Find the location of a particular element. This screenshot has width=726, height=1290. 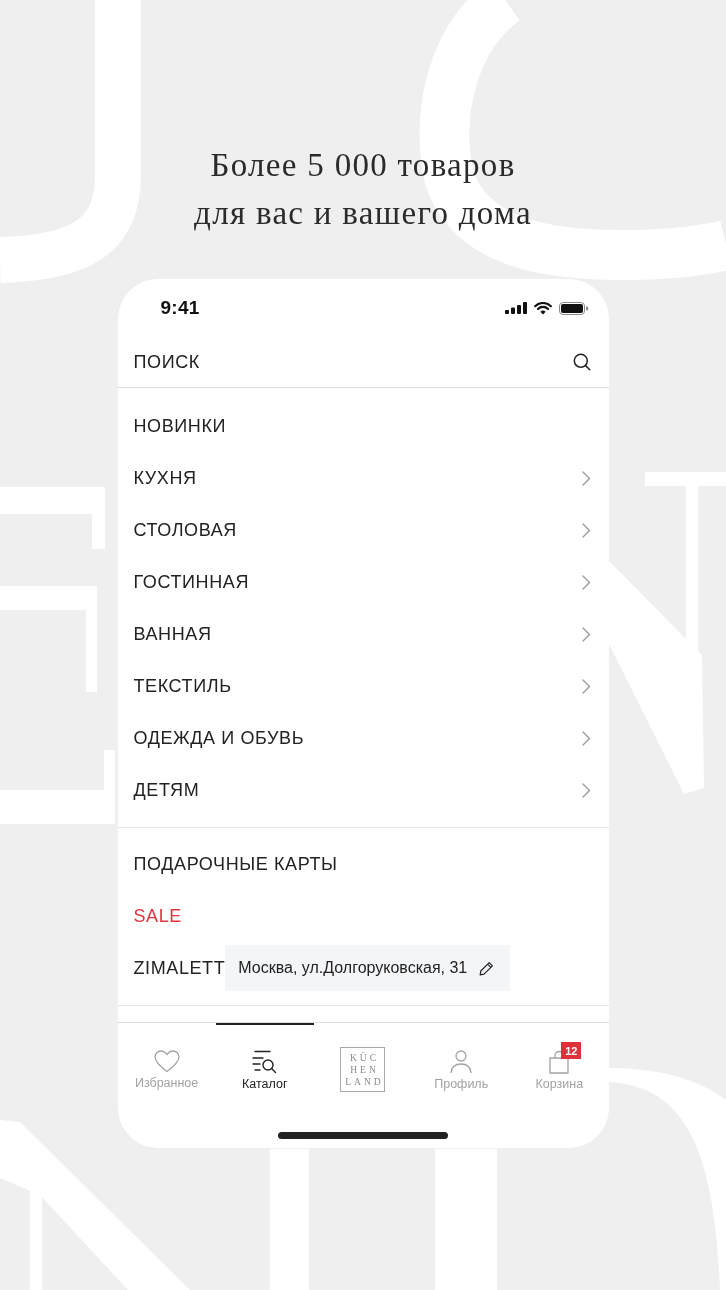

menu-item: ГОСТИННАЯ is located at coordinates (363, 582).